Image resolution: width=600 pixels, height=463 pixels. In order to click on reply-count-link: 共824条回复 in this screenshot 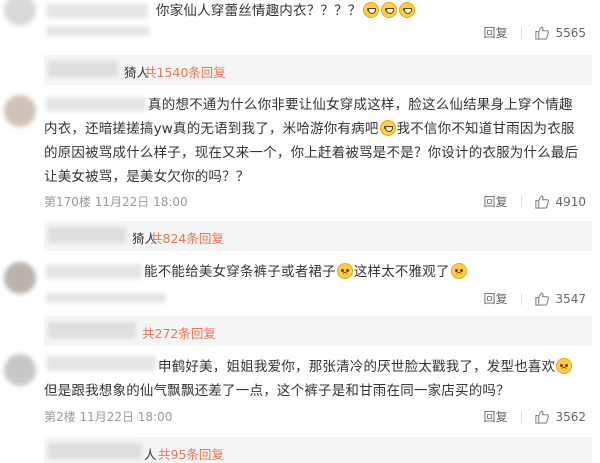, I will do `click(187, 237)`.